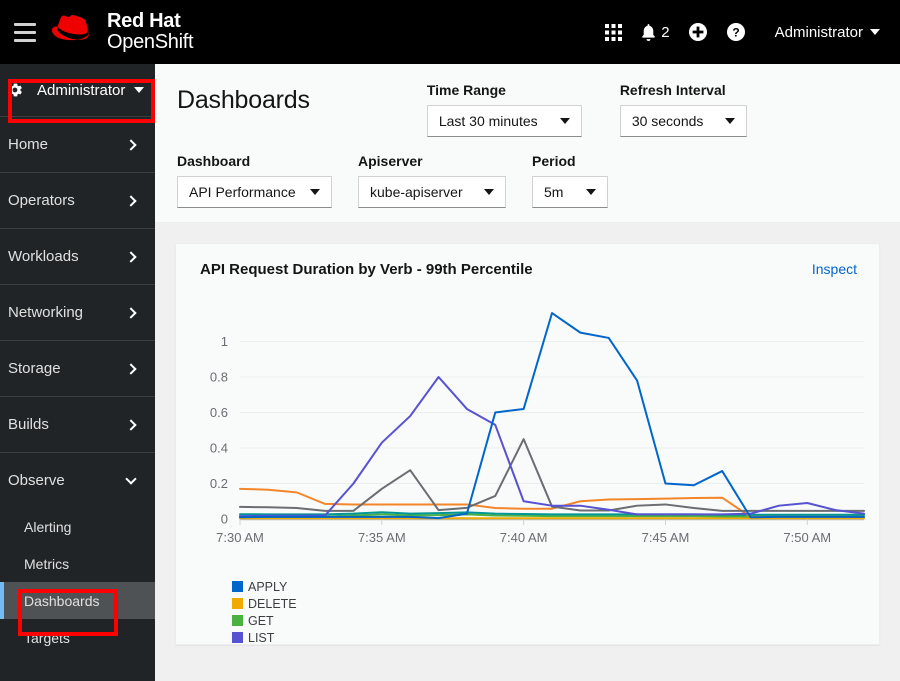 The width and height of the screenshot is (900, 681). I want to click on svg-text: 7:50 AM, so click(807, 537).